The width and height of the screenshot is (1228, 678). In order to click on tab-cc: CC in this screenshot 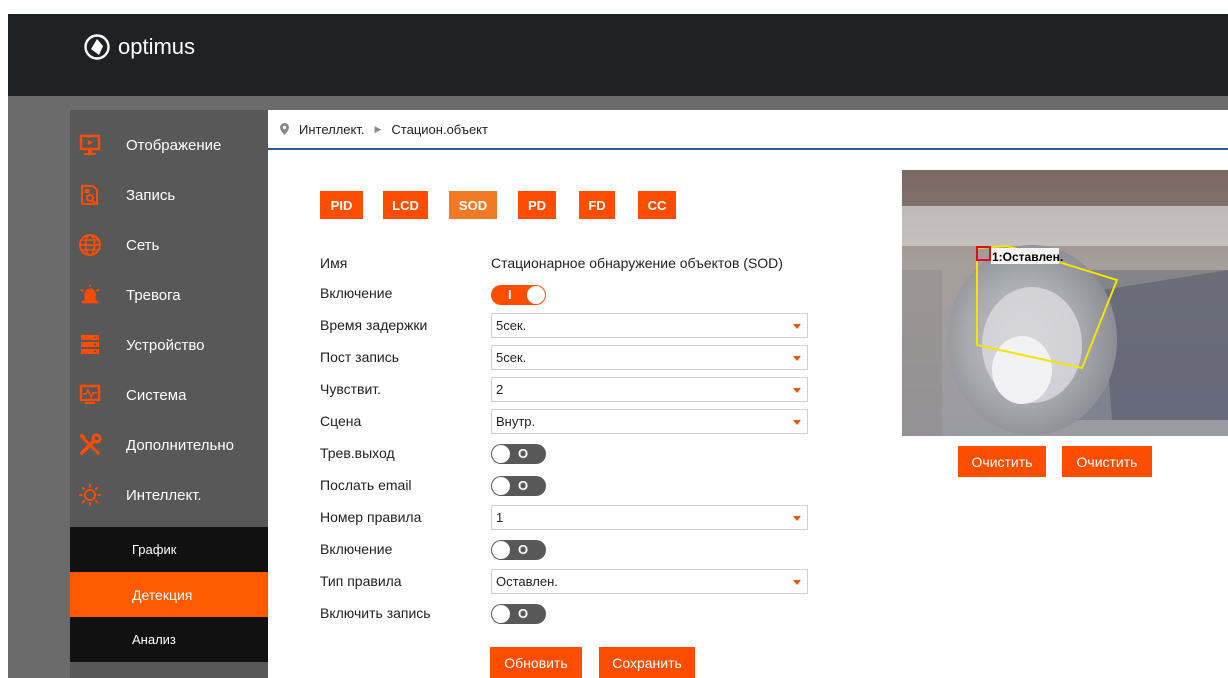, I will do `click(657, 205)`.